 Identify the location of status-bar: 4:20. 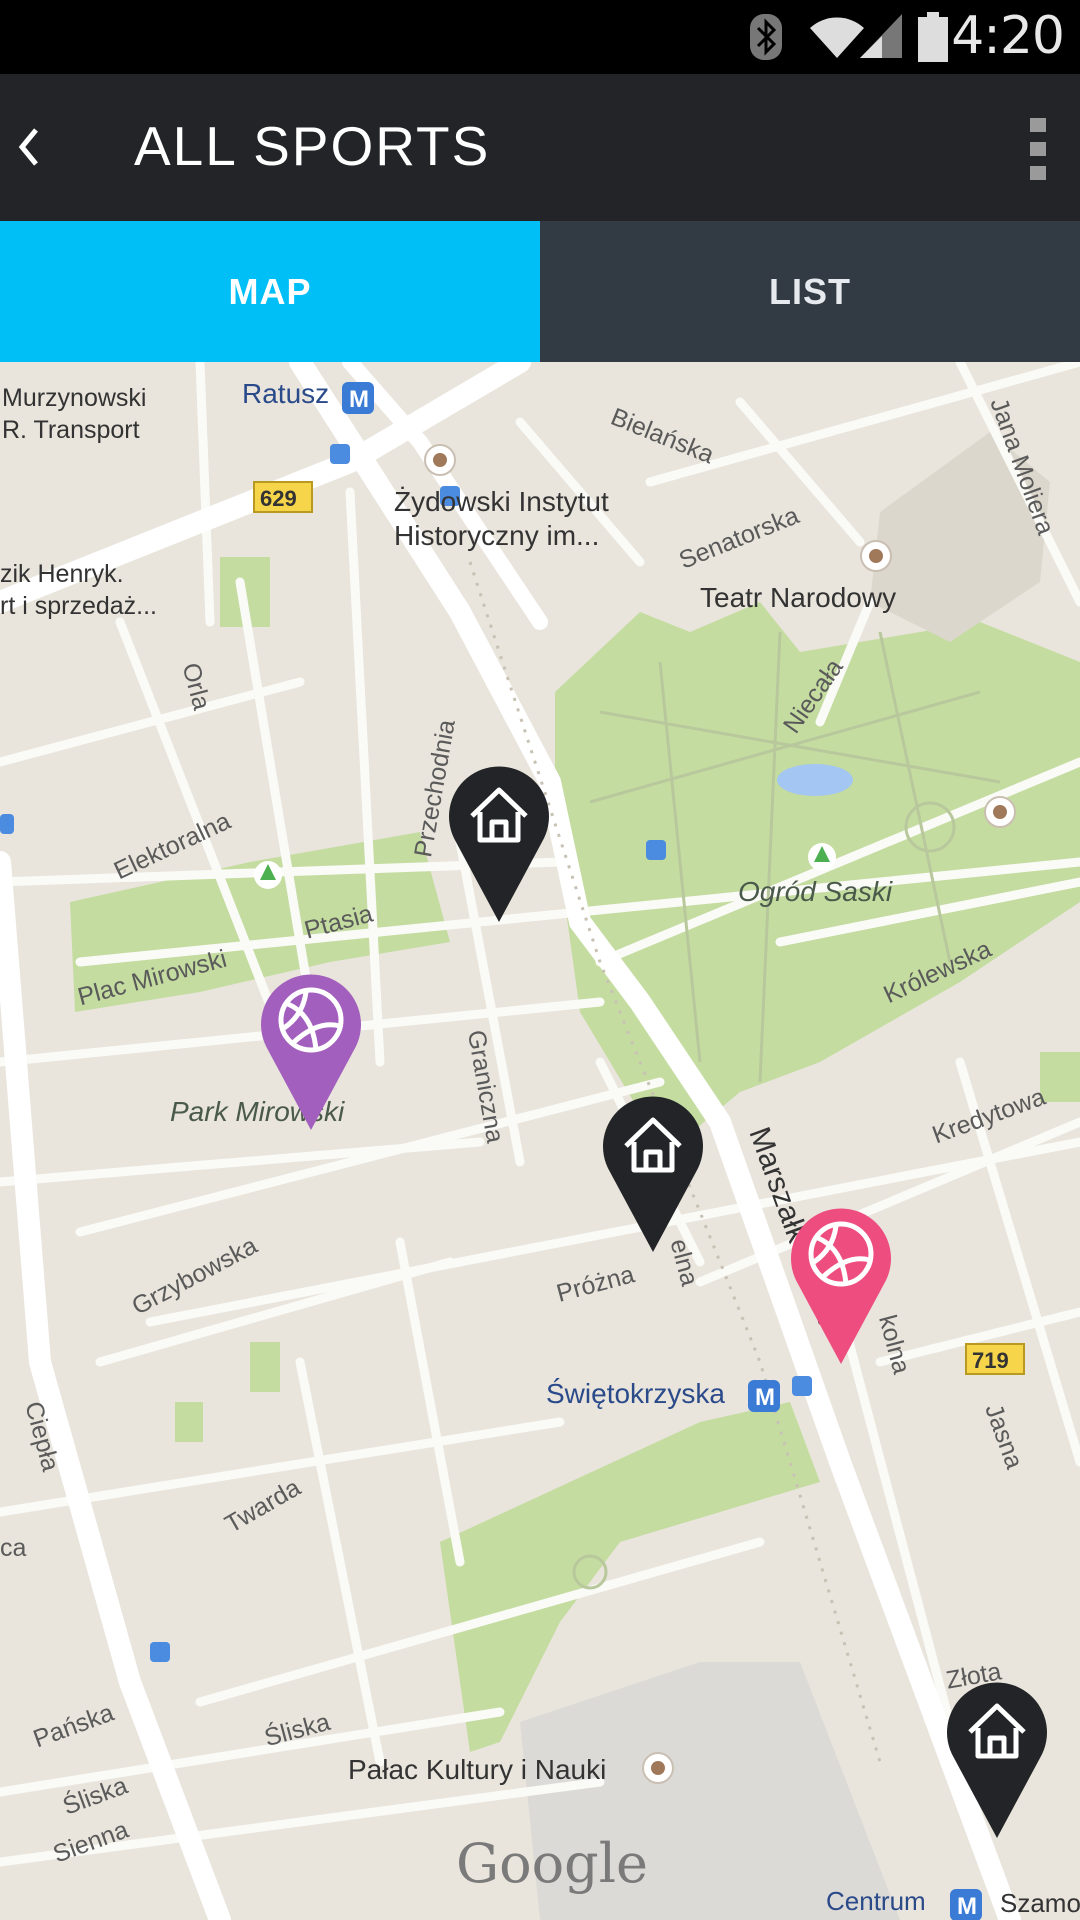
(540, 37).